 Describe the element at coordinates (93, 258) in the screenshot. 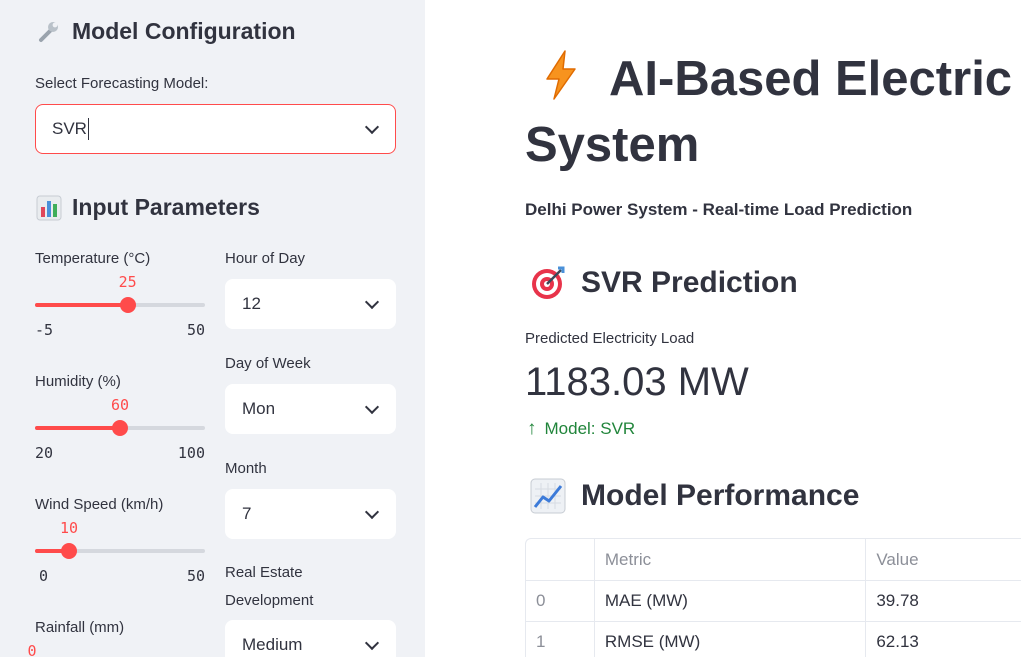

I see `temperature-label: Temperature (°C)` at that location.